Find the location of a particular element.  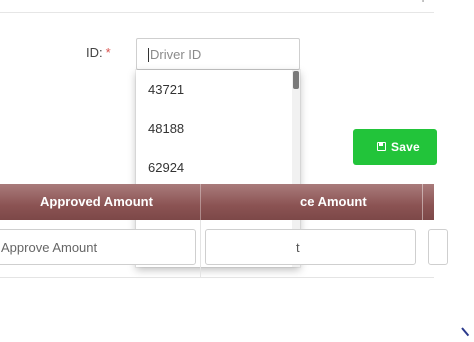

save-button: Save is located at coordinates (395, 147).